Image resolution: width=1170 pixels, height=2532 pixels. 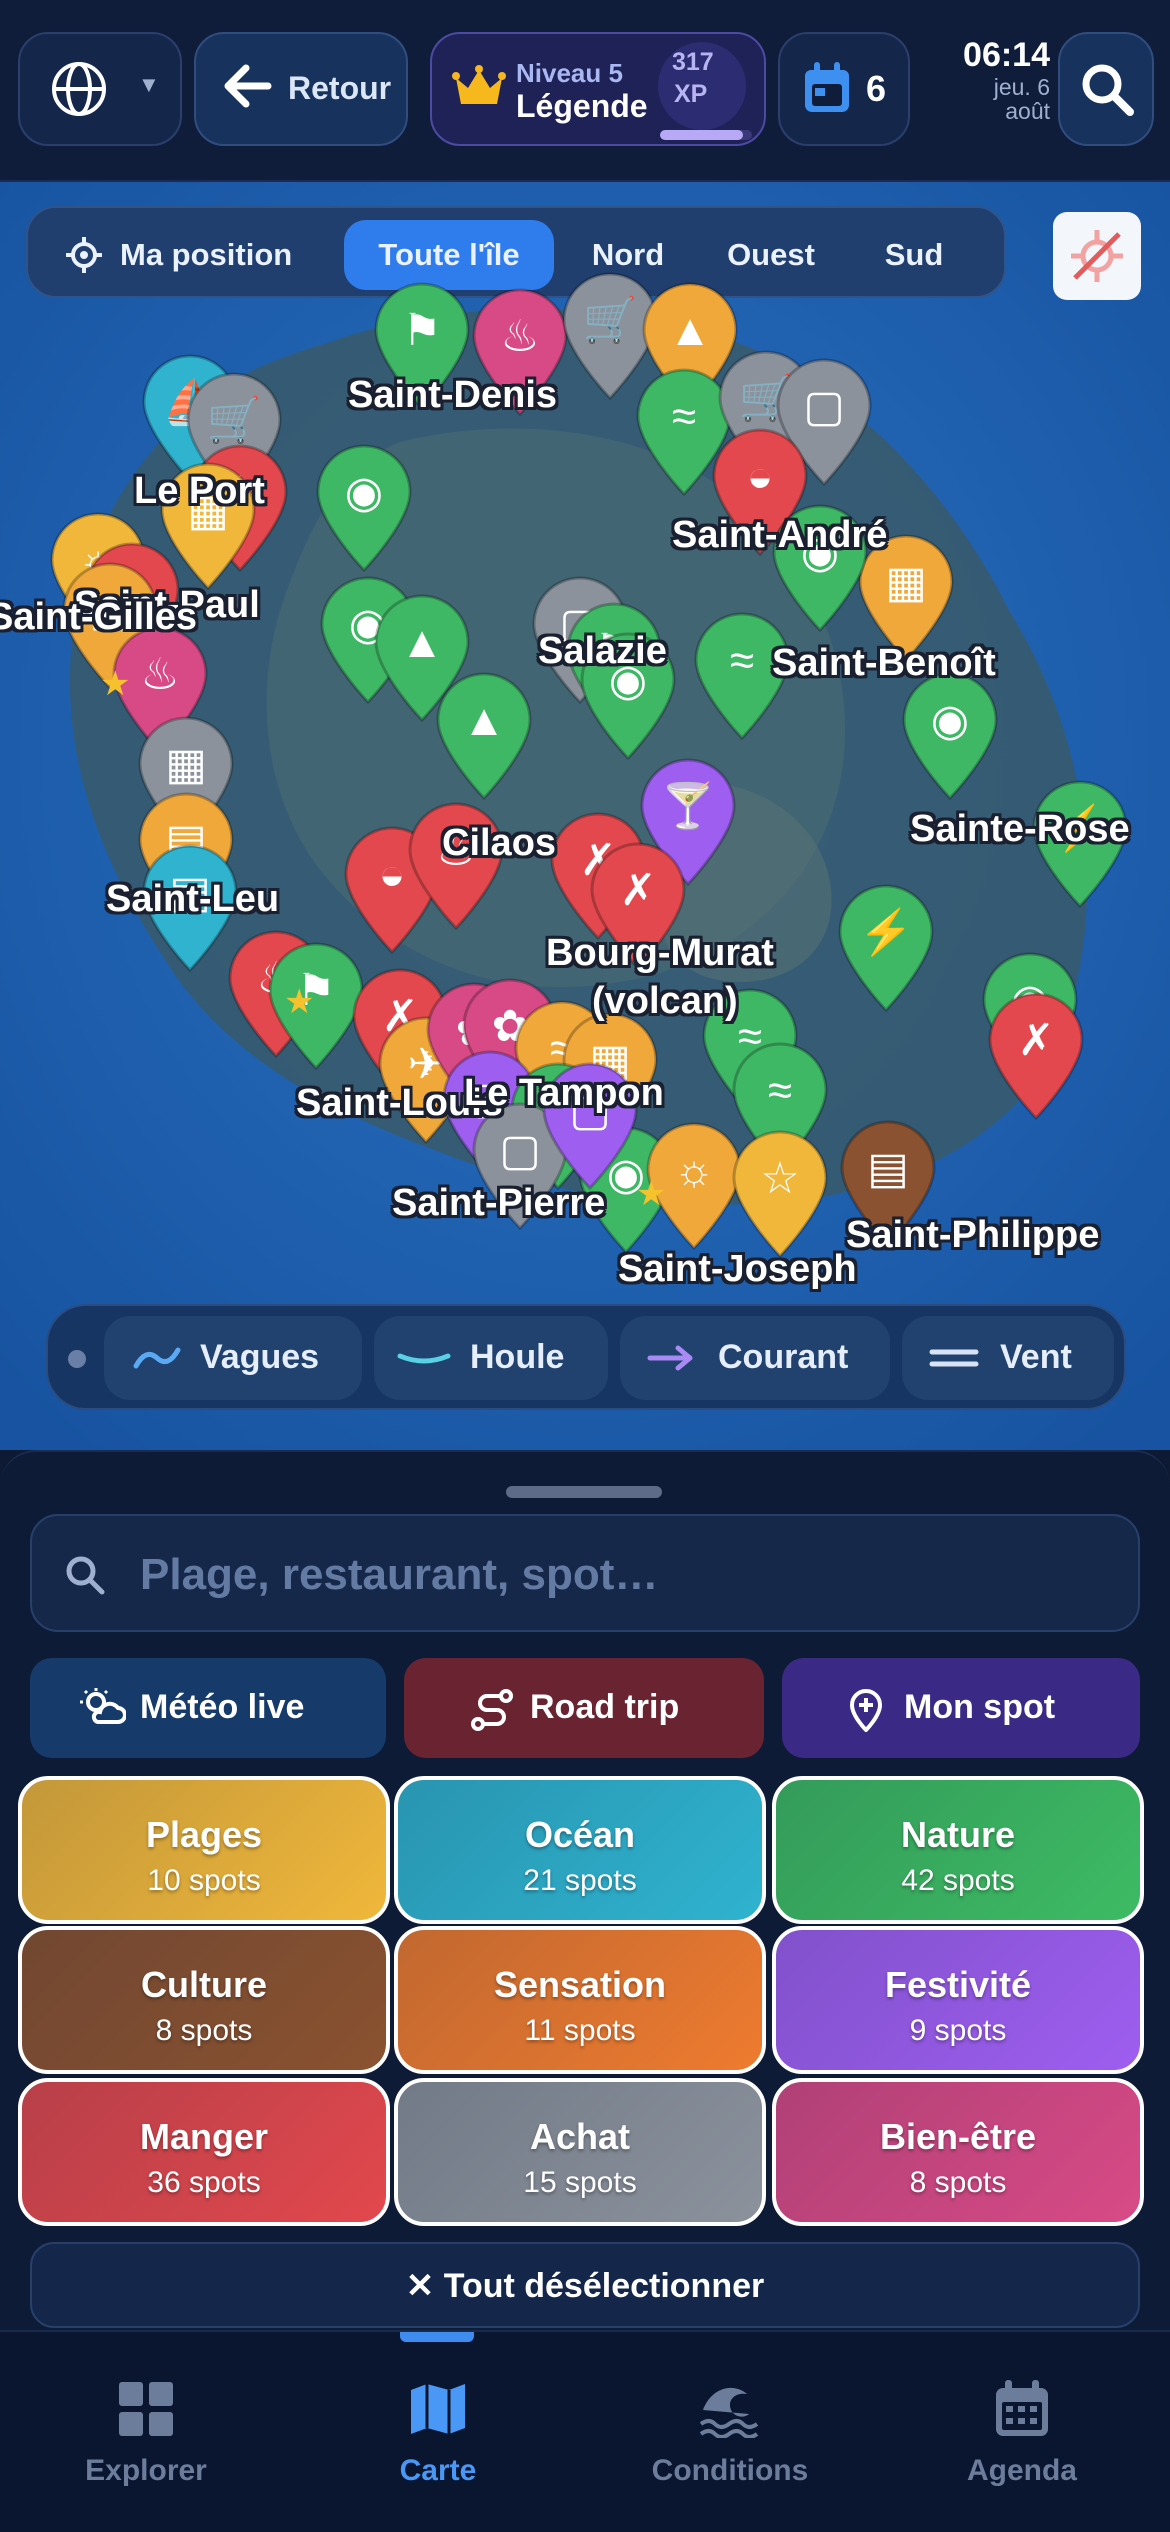 What do you see at coordinates (730, 2470) in the screenshot?
I see `nav-label: Conditions` at bounding box center [730, 2470].